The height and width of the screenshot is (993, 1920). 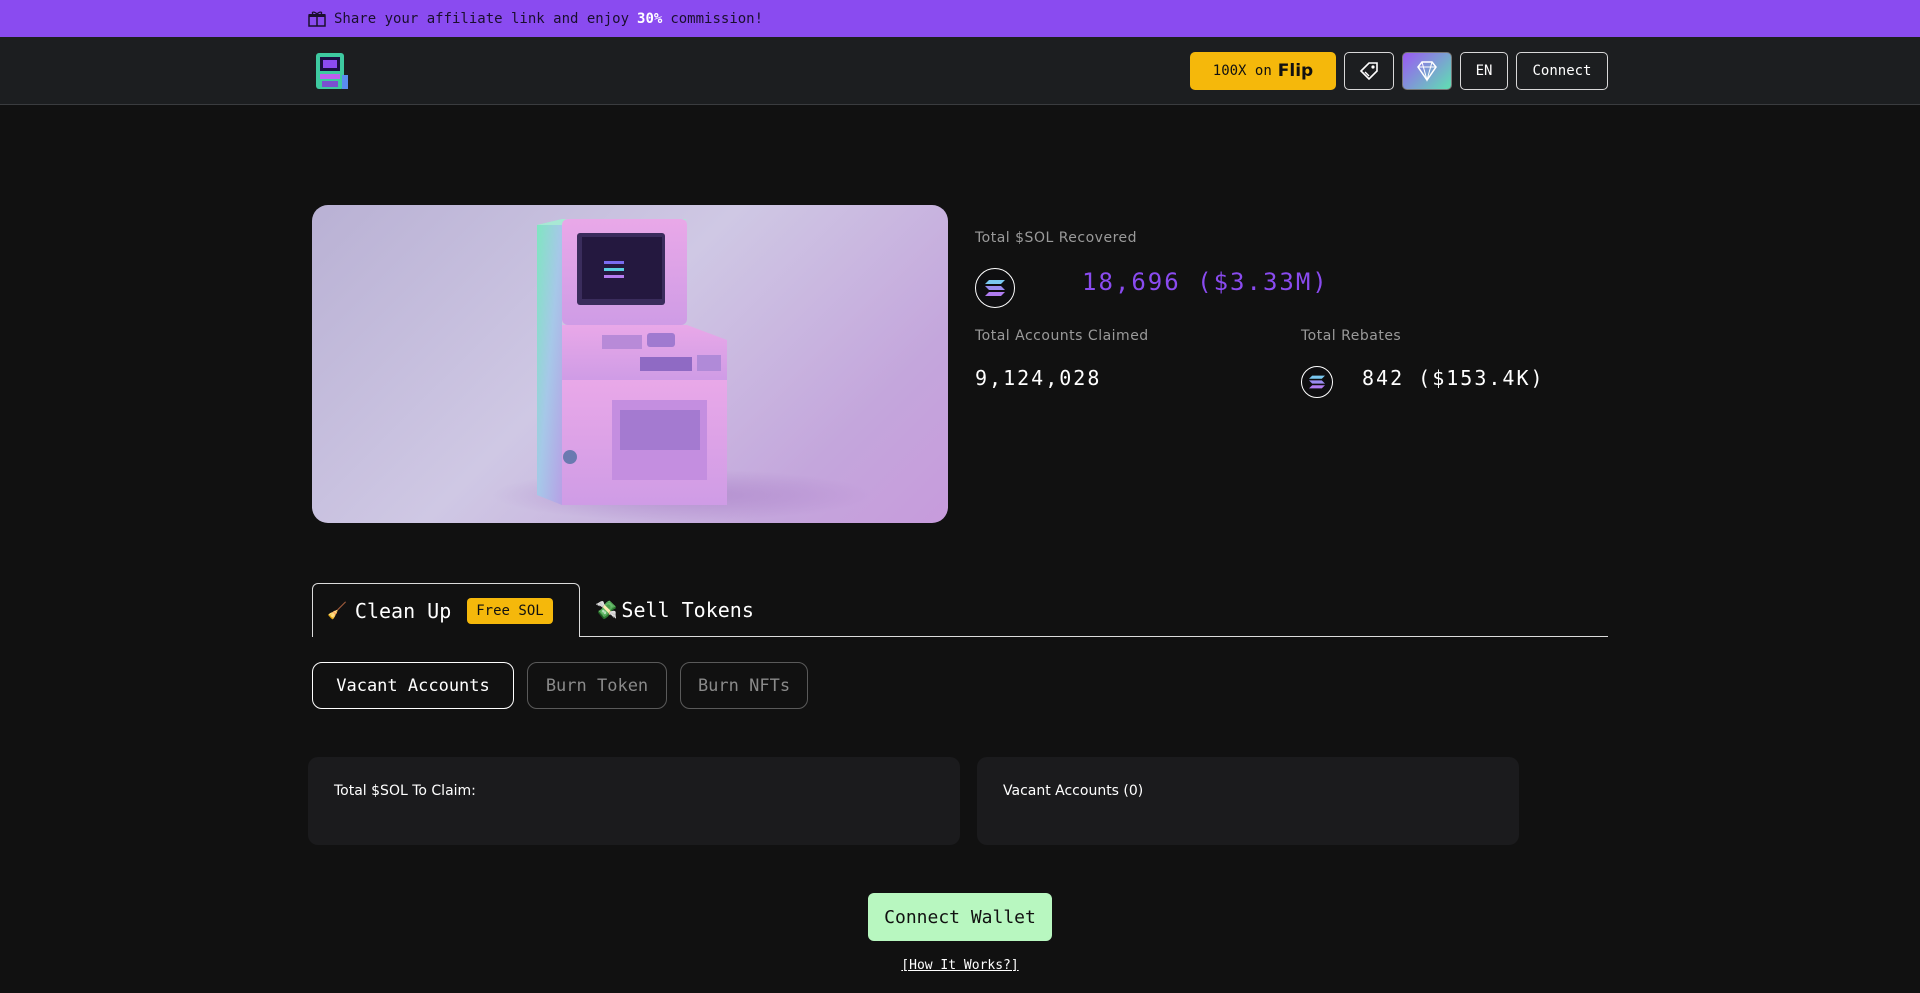 I want to click on premium-gem-button, so click(x=1427, y=71).